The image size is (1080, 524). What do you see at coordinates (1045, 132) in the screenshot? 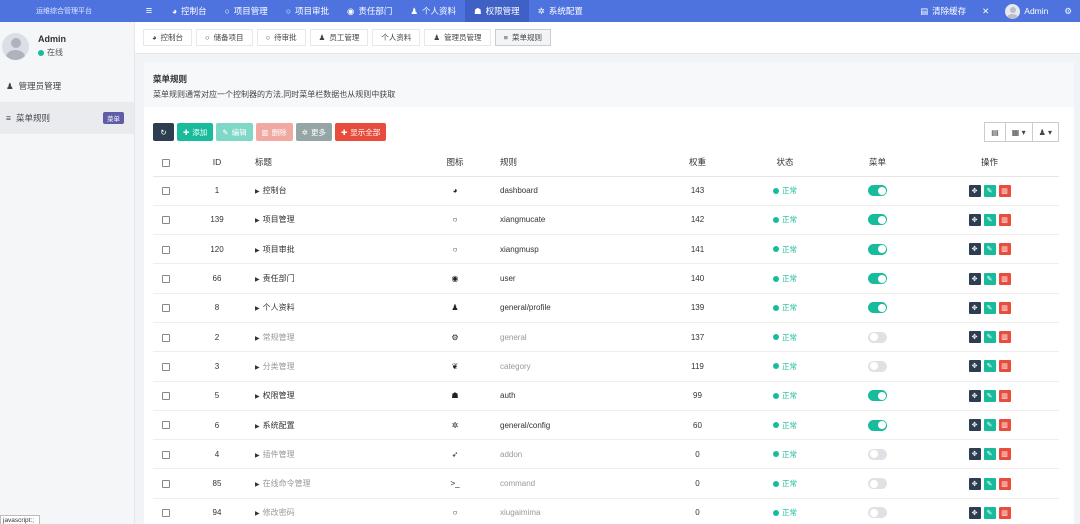
I see `export-button: ♟ ▾` at bounding box center [1045, 132].